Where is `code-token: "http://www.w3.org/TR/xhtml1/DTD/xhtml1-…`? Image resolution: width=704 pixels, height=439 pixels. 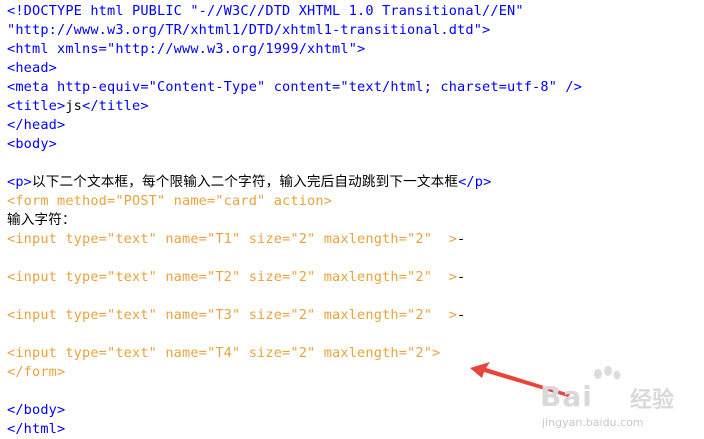
code-token: "http://www.w3.org/TR/xhtml1/DTD/xhtml1-… is located at coordinates (249, 30).